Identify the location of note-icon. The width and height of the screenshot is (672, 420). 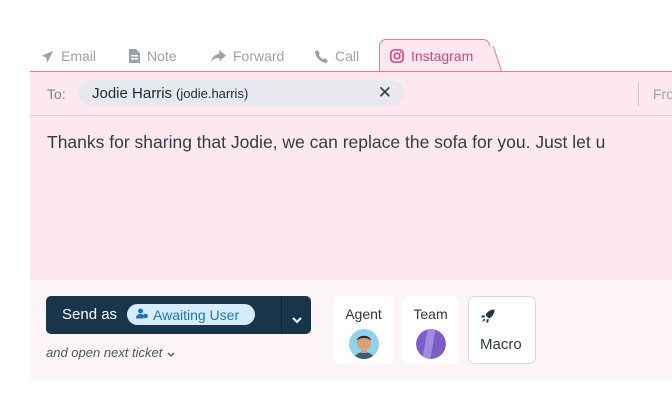
(134, 56).